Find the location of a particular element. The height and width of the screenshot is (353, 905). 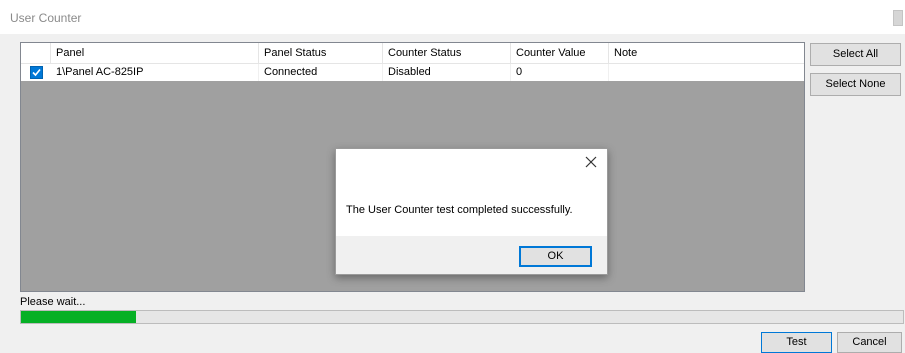

column-header-note: Note is located at coordinates (706, 53).